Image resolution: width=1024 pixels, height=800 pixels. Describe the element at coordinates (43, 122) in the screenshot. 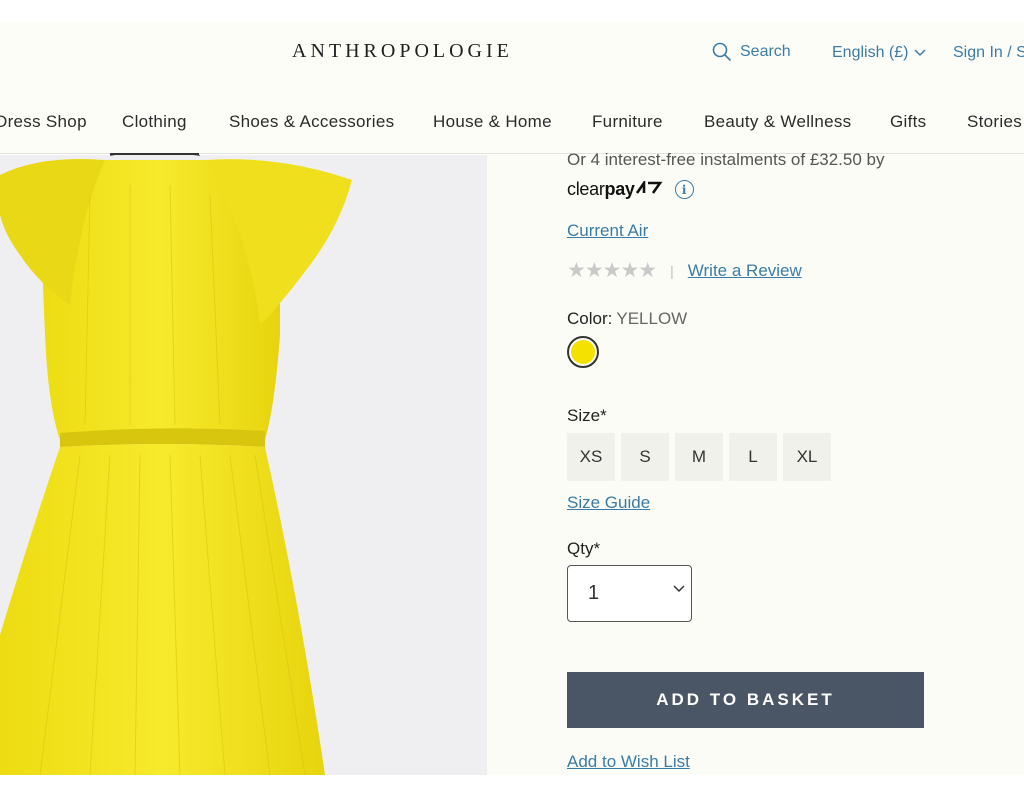

I see `nav-item-dress-shop: Dress Shop` at that location.